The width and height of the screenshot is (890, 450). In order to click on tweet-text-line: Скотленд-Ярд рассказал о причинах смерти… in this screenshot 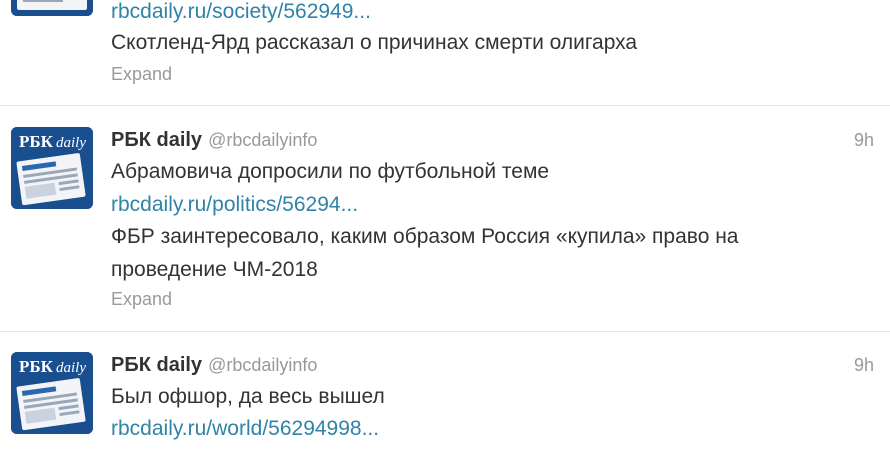, I will do `click(374, 42)`.